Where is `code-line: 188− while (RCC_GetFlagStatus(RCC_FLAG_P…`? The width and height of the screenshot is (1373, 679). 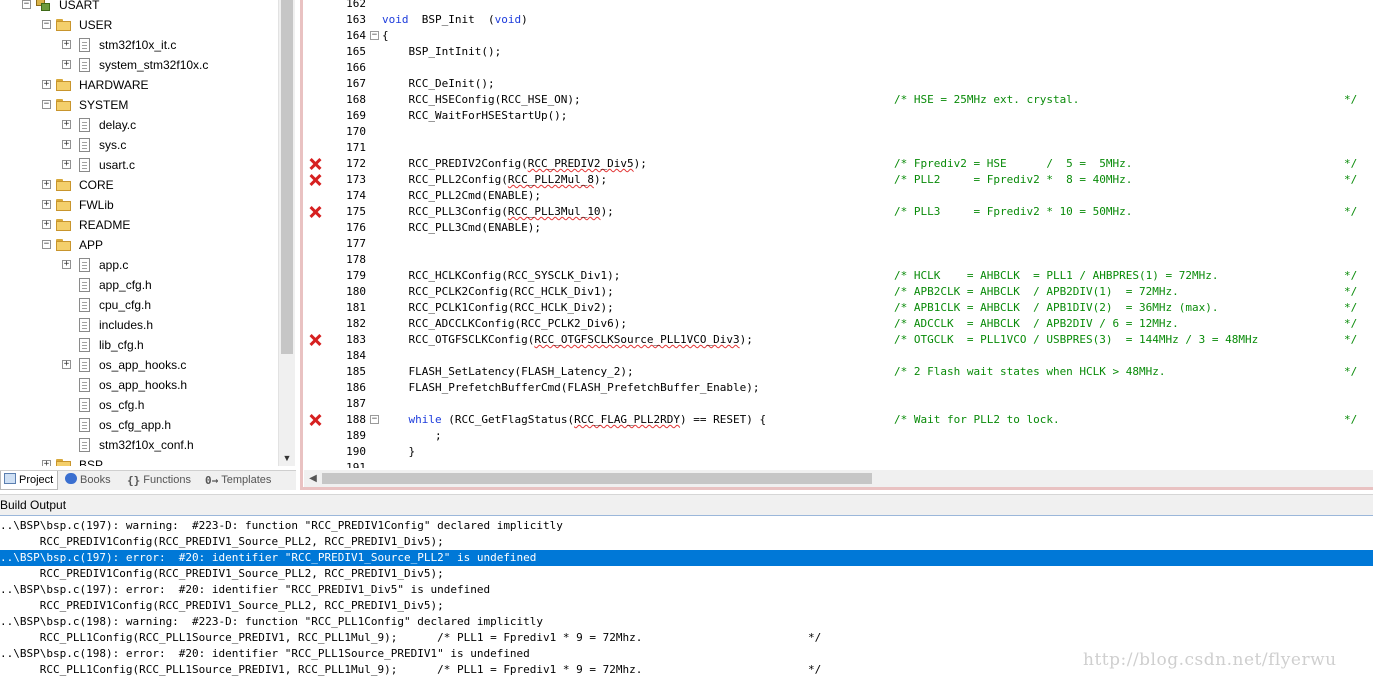 code-line: 188− while (RCC_GetFlagStatus(RCC_FLAG_P… is located at coordinates (838, 420).